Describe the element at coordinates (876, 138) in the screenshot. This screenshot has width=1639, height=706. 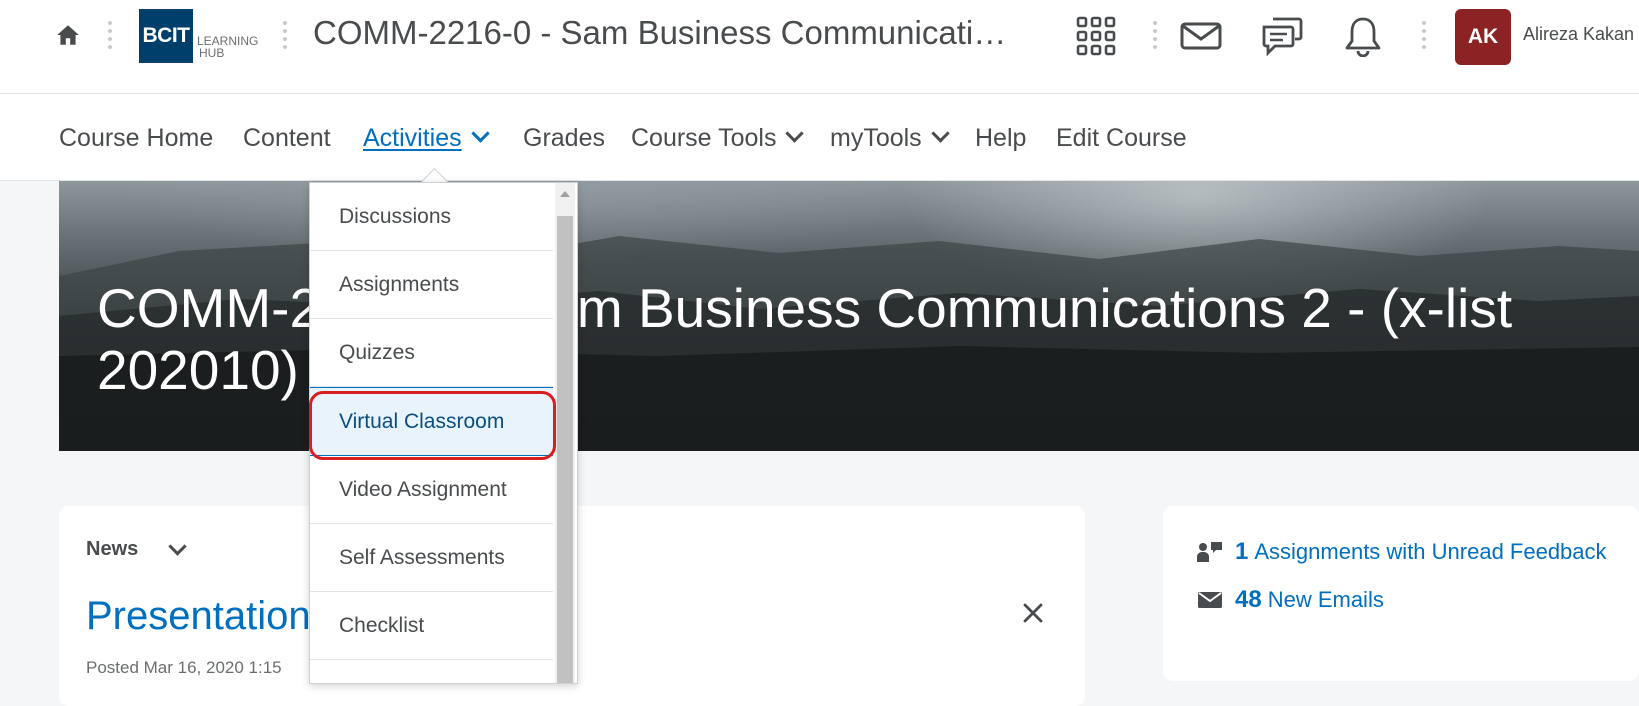
I see `nav-mytools-label: myTools` at that location.